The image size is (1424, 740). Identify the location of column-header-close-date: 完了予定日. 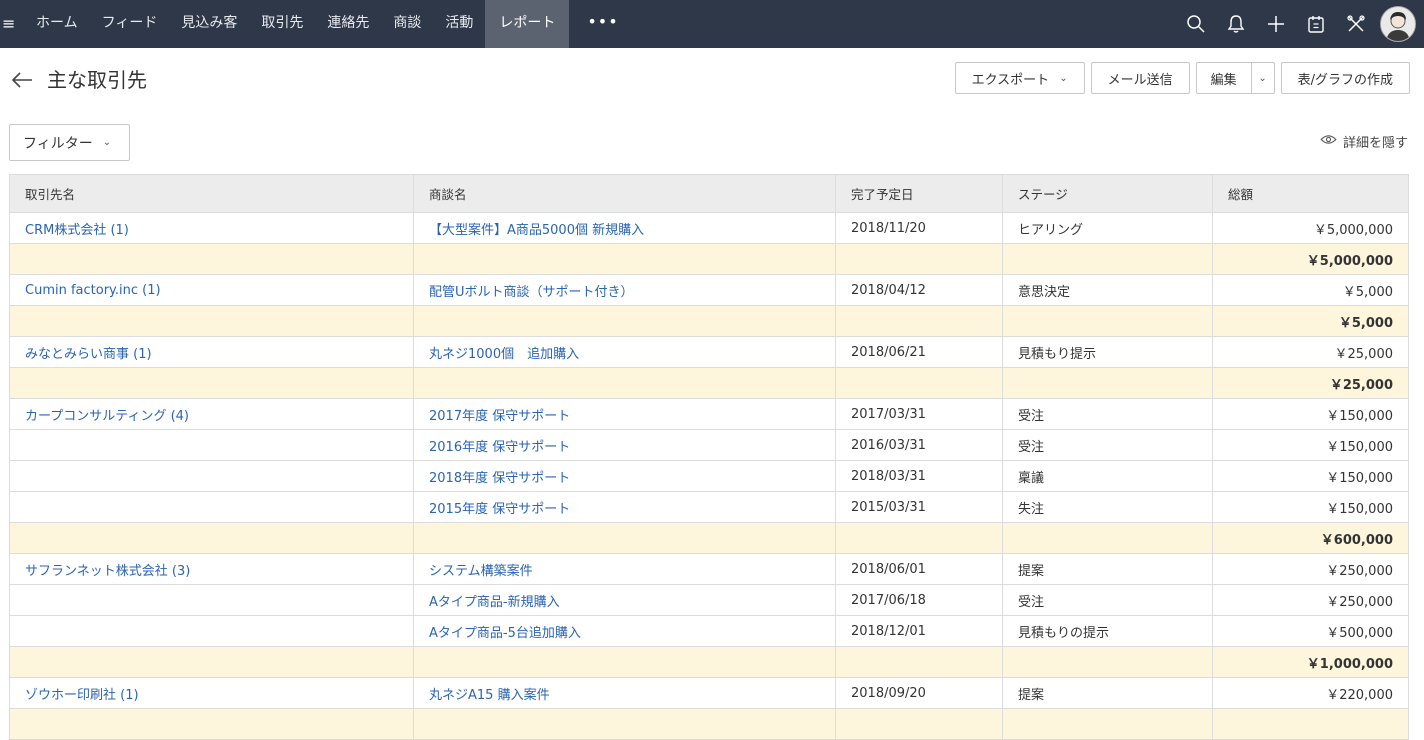
(919, 193).